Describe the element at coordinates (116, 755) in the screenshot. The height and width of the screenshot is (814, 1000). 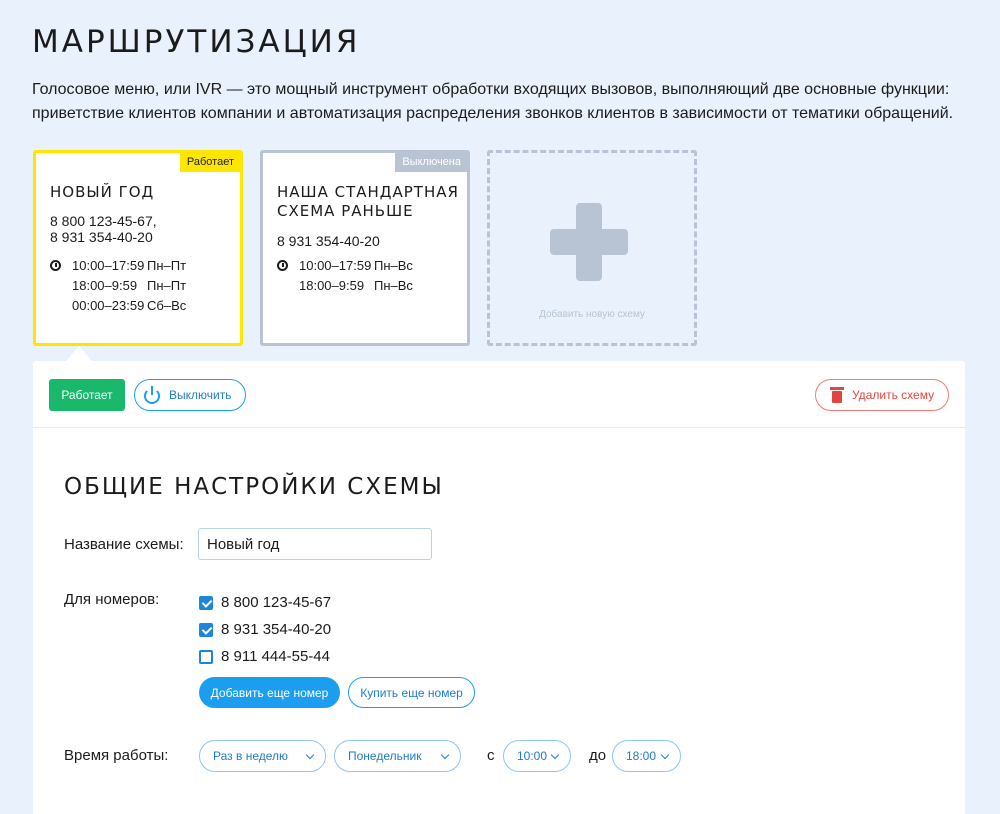
I see `work-time-label: Время работы:` at that location.